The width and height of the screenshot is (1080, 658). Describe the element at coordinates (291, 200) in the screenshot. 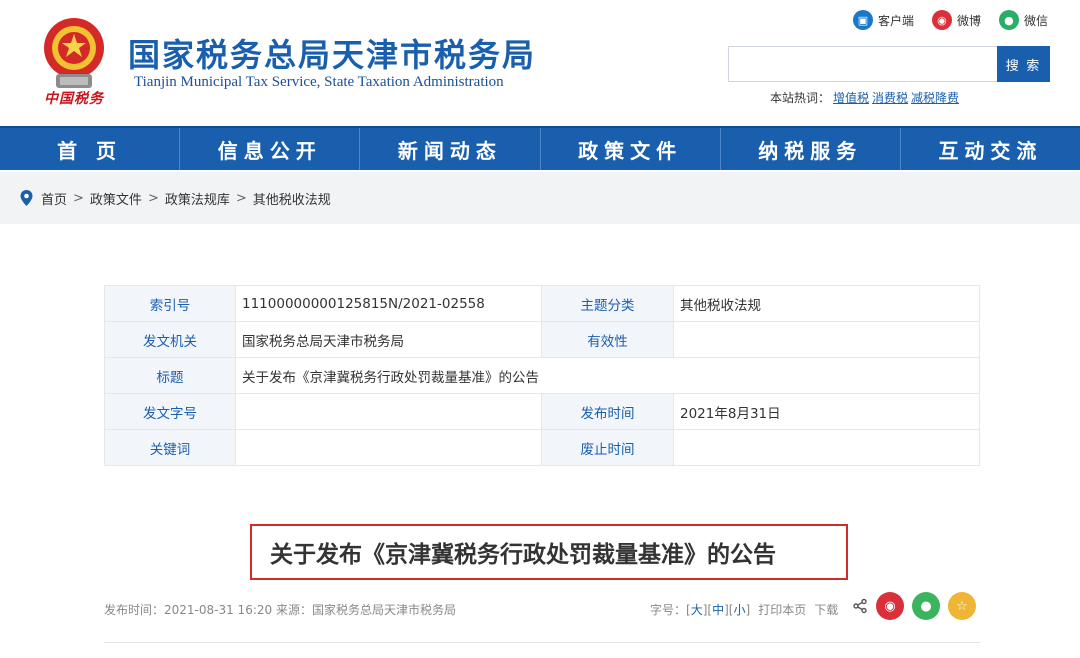

I see `breadcrumb-current: 其他税收法规` at that location.